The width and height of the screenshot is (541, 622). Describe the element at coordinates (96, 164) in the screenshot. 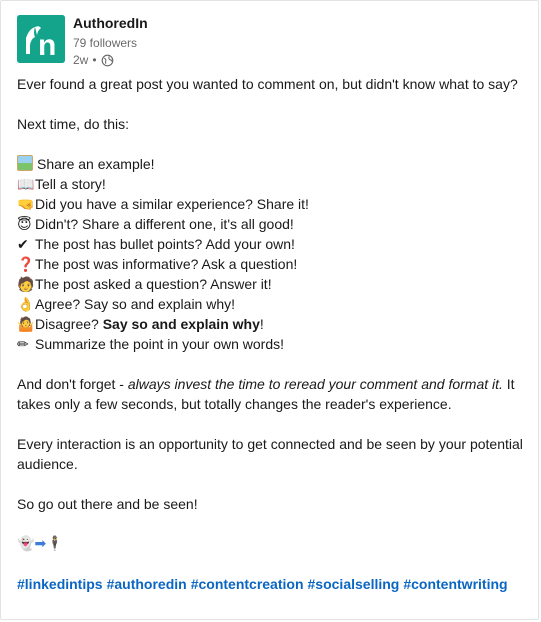

I see `list-item-text: Share an example!` at that location.